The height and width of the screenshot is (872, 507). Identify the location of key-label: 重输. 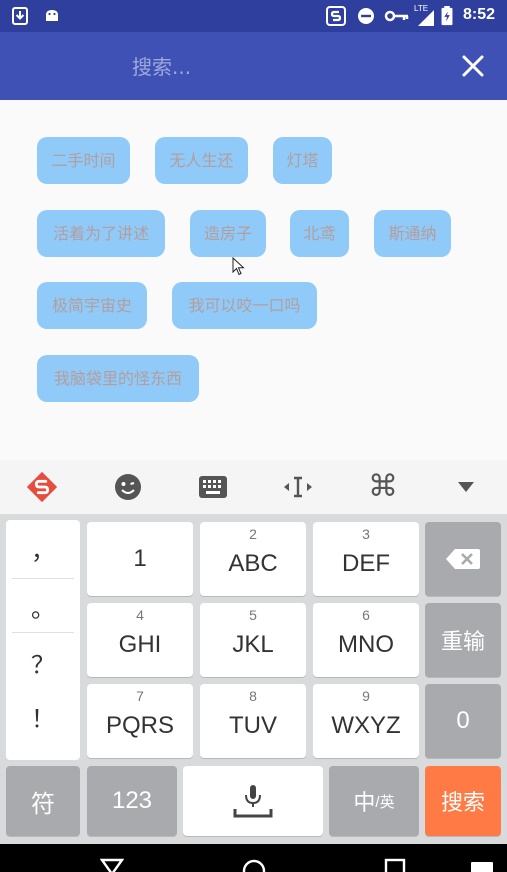
(462, 641).